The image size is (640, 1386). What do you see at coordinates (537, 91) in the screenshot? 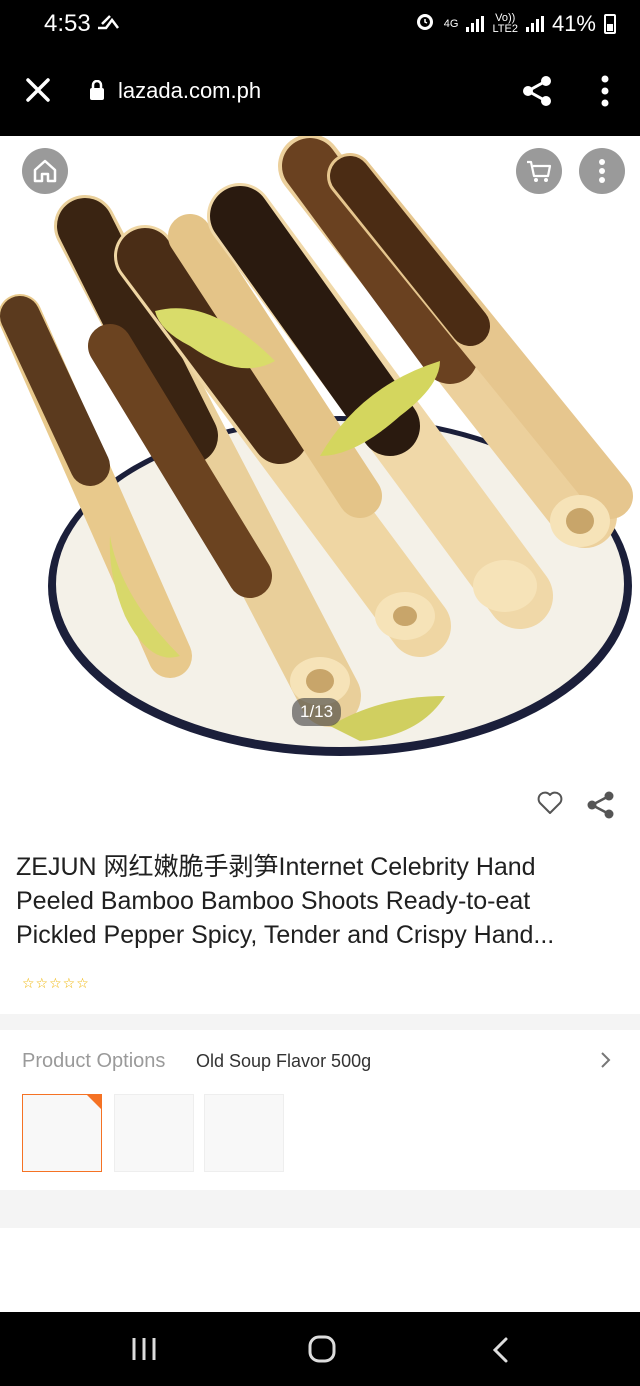
I see `share-icon` at bounding box center [537, 91].